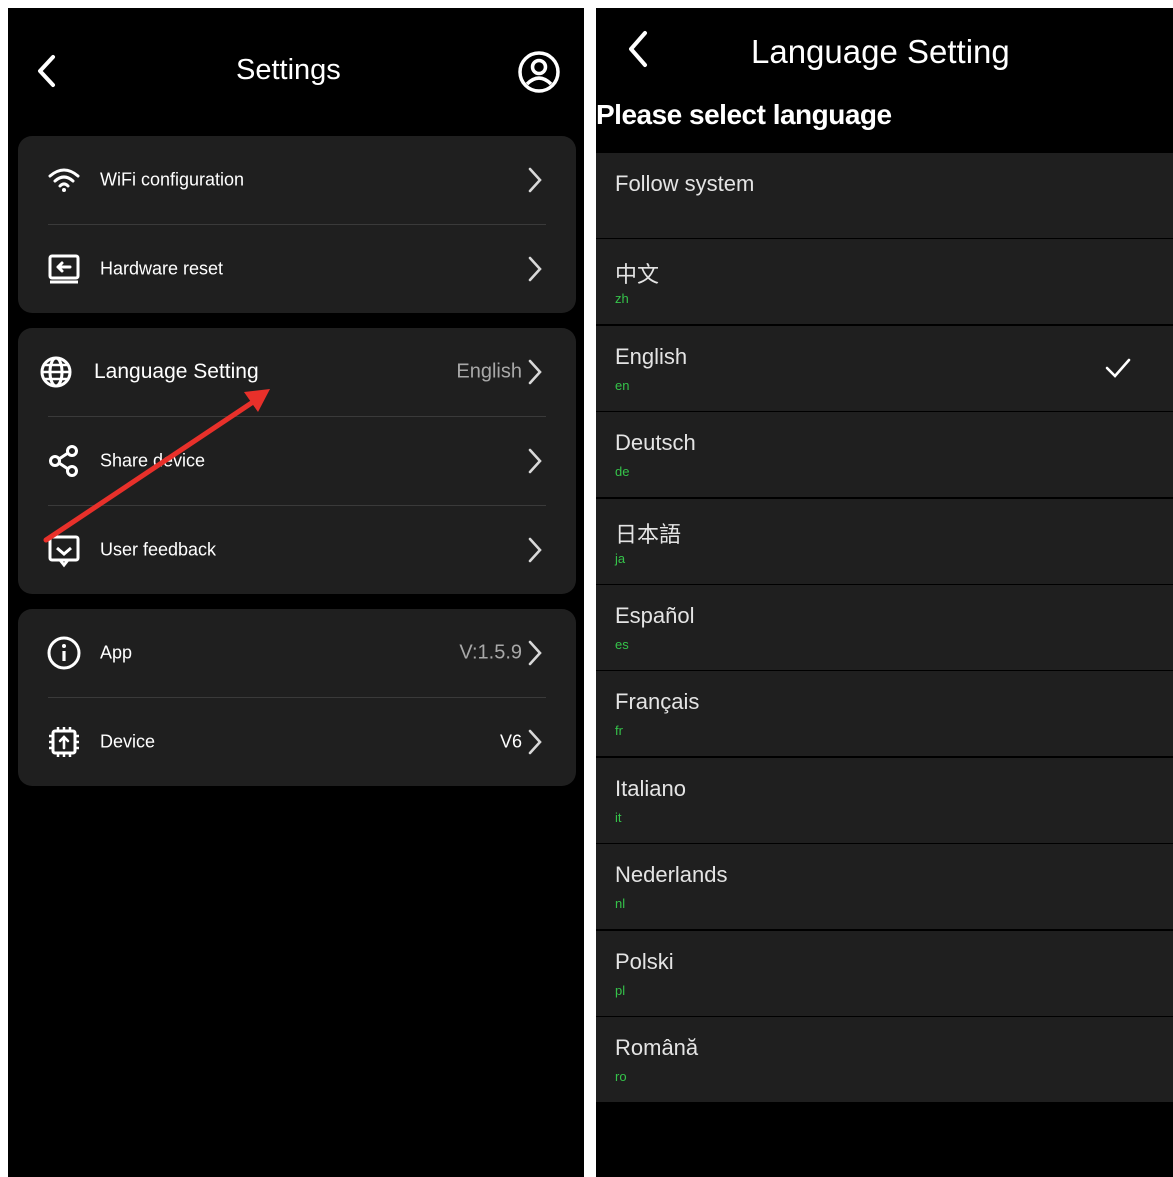 This screenshot has width=1173, height=1177. I want to click on language-option-name: English, so click(651, 356).